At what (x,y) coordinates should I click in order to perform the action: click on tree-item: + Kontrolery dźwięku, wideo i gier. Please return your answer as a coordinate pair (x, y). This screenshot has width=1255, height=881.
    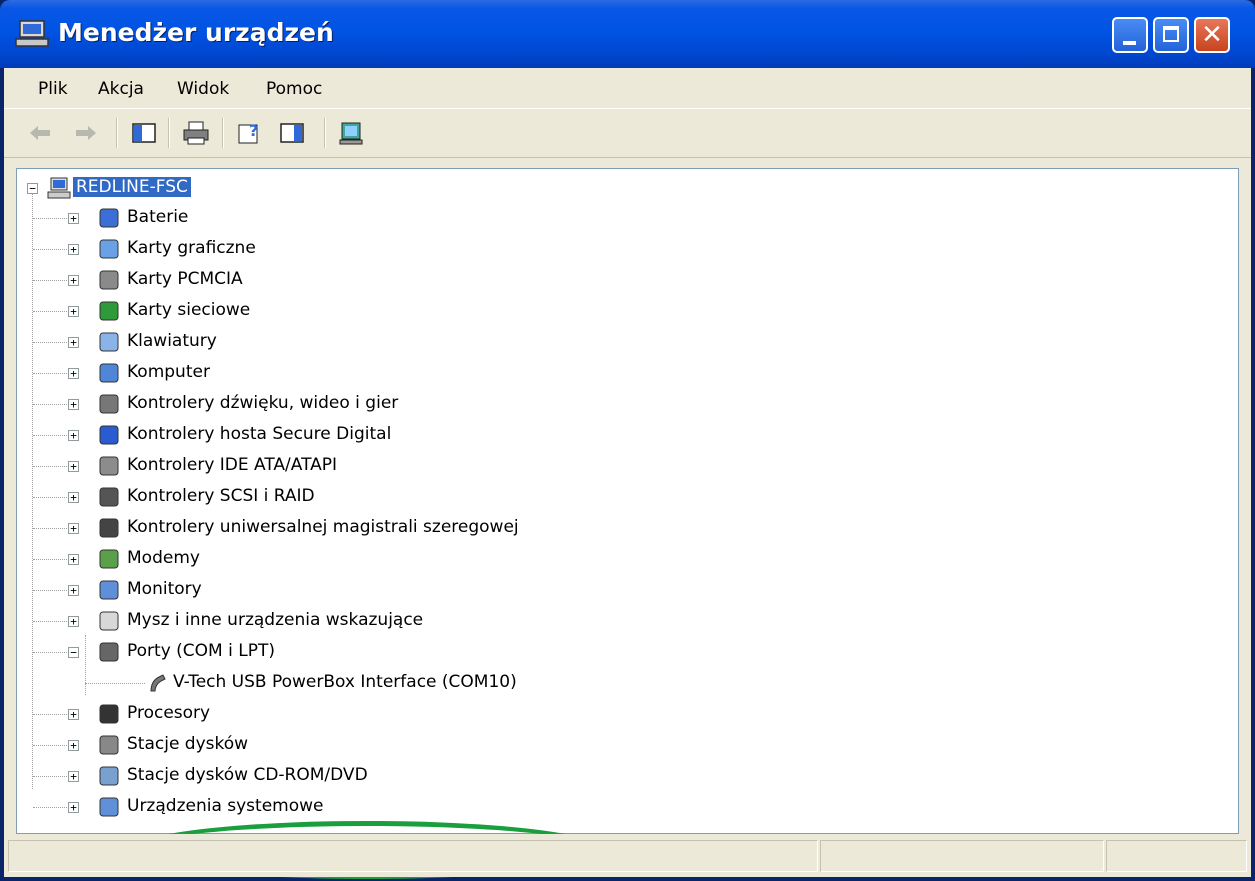
    Looking at the image, I should click on (367, 404).